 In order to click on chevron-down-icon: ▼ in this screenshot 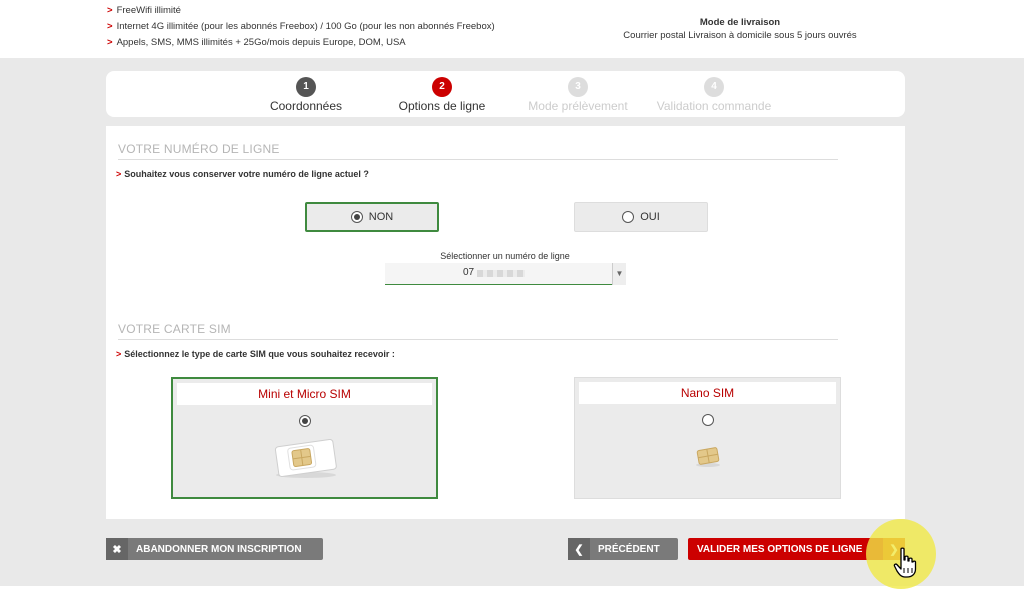, I will do `click(619, 274)`.